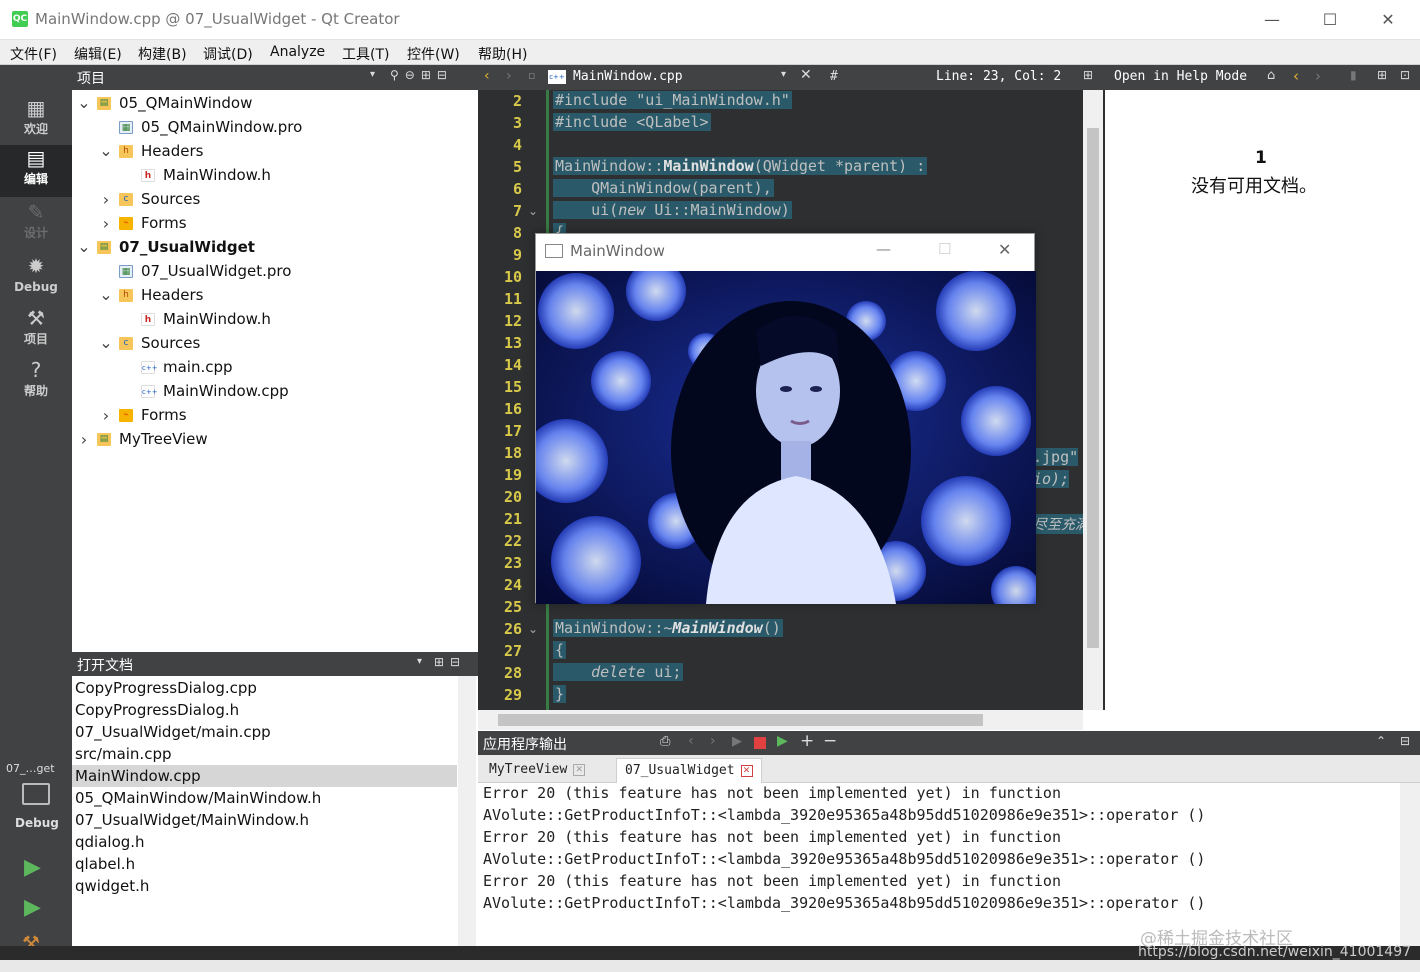 This screenshot has width=1420, height=972. Describe the element at coordinates (36, 383) in the screenshot. I see `mode-help: ? 帮助` at that location.